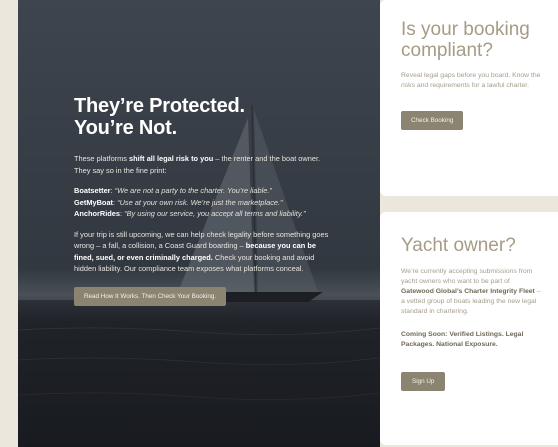  I want to click on owner-card-title: Yacht owner?, so click(458, 245).